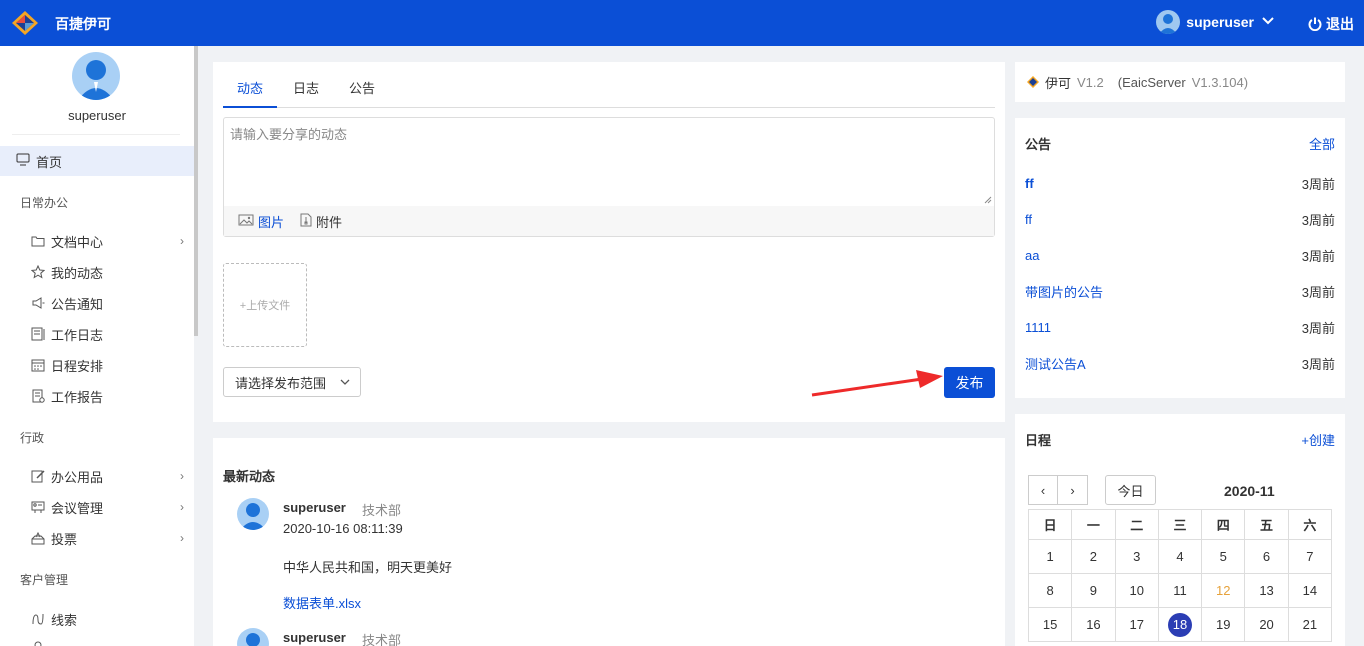  Describe the element at coordinates (196, 191) in the screenshot. I see `sidebar-scrollbar` at that location.